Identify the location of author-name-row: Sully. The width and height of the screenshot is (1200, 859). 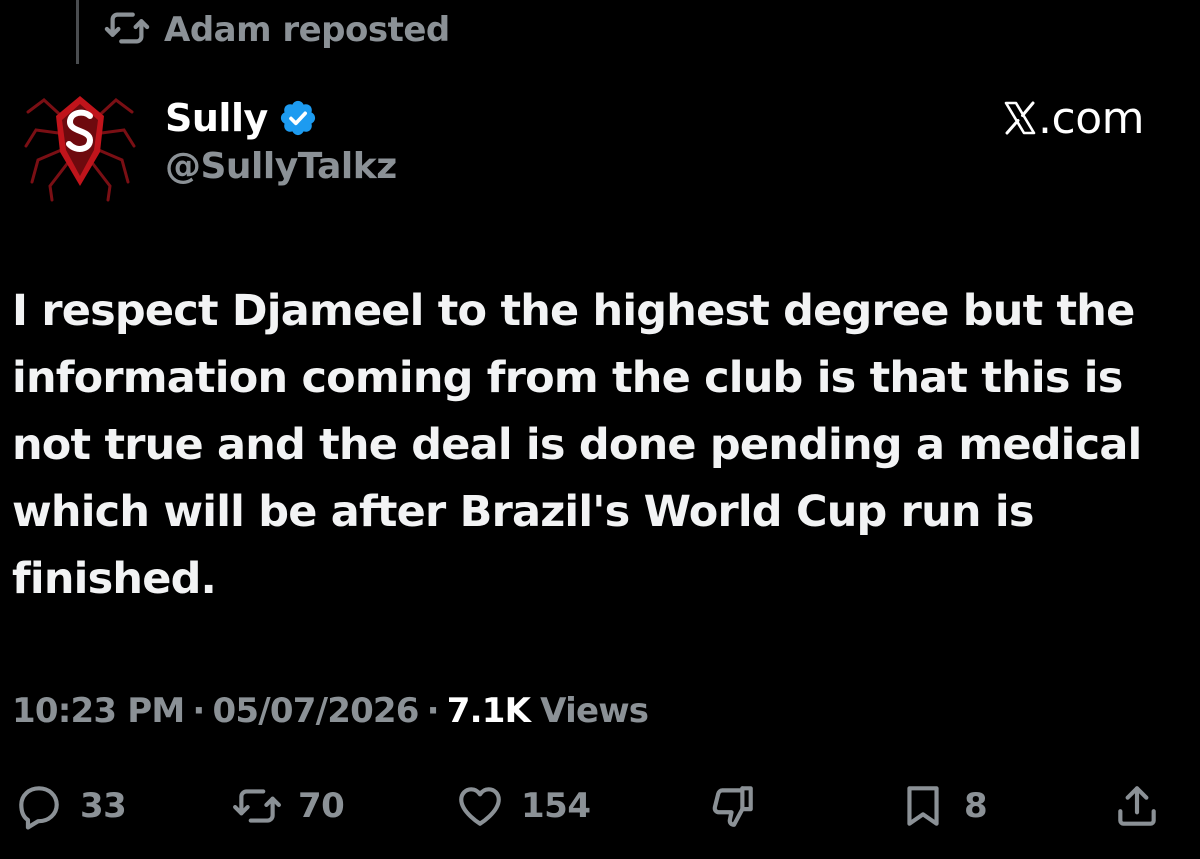
(241, 118).